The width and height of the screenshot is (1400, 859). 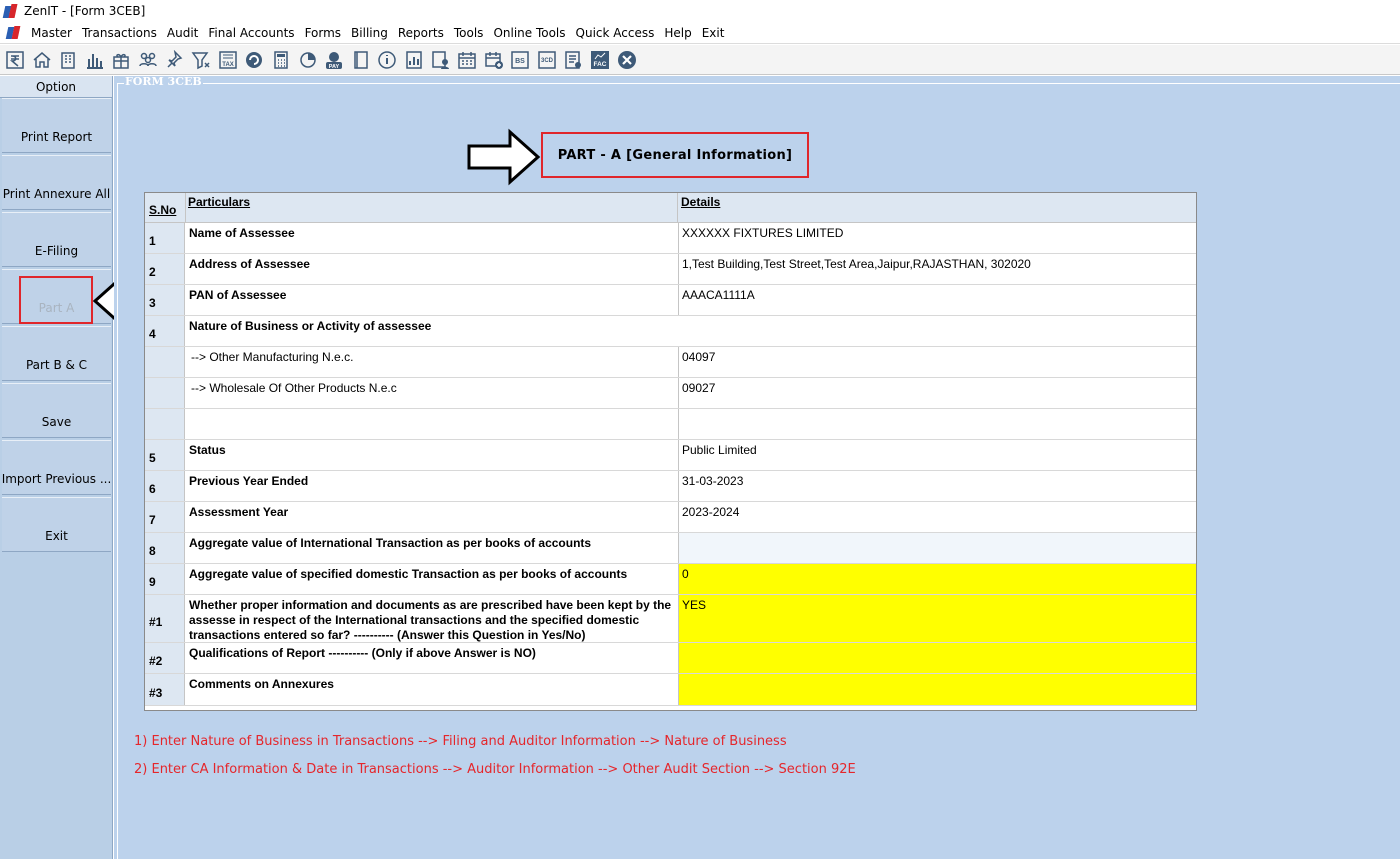 What do you see at coordinates (121, 60) in the screenshot?
I see `gift-icon` at bounding box center [121, 60].